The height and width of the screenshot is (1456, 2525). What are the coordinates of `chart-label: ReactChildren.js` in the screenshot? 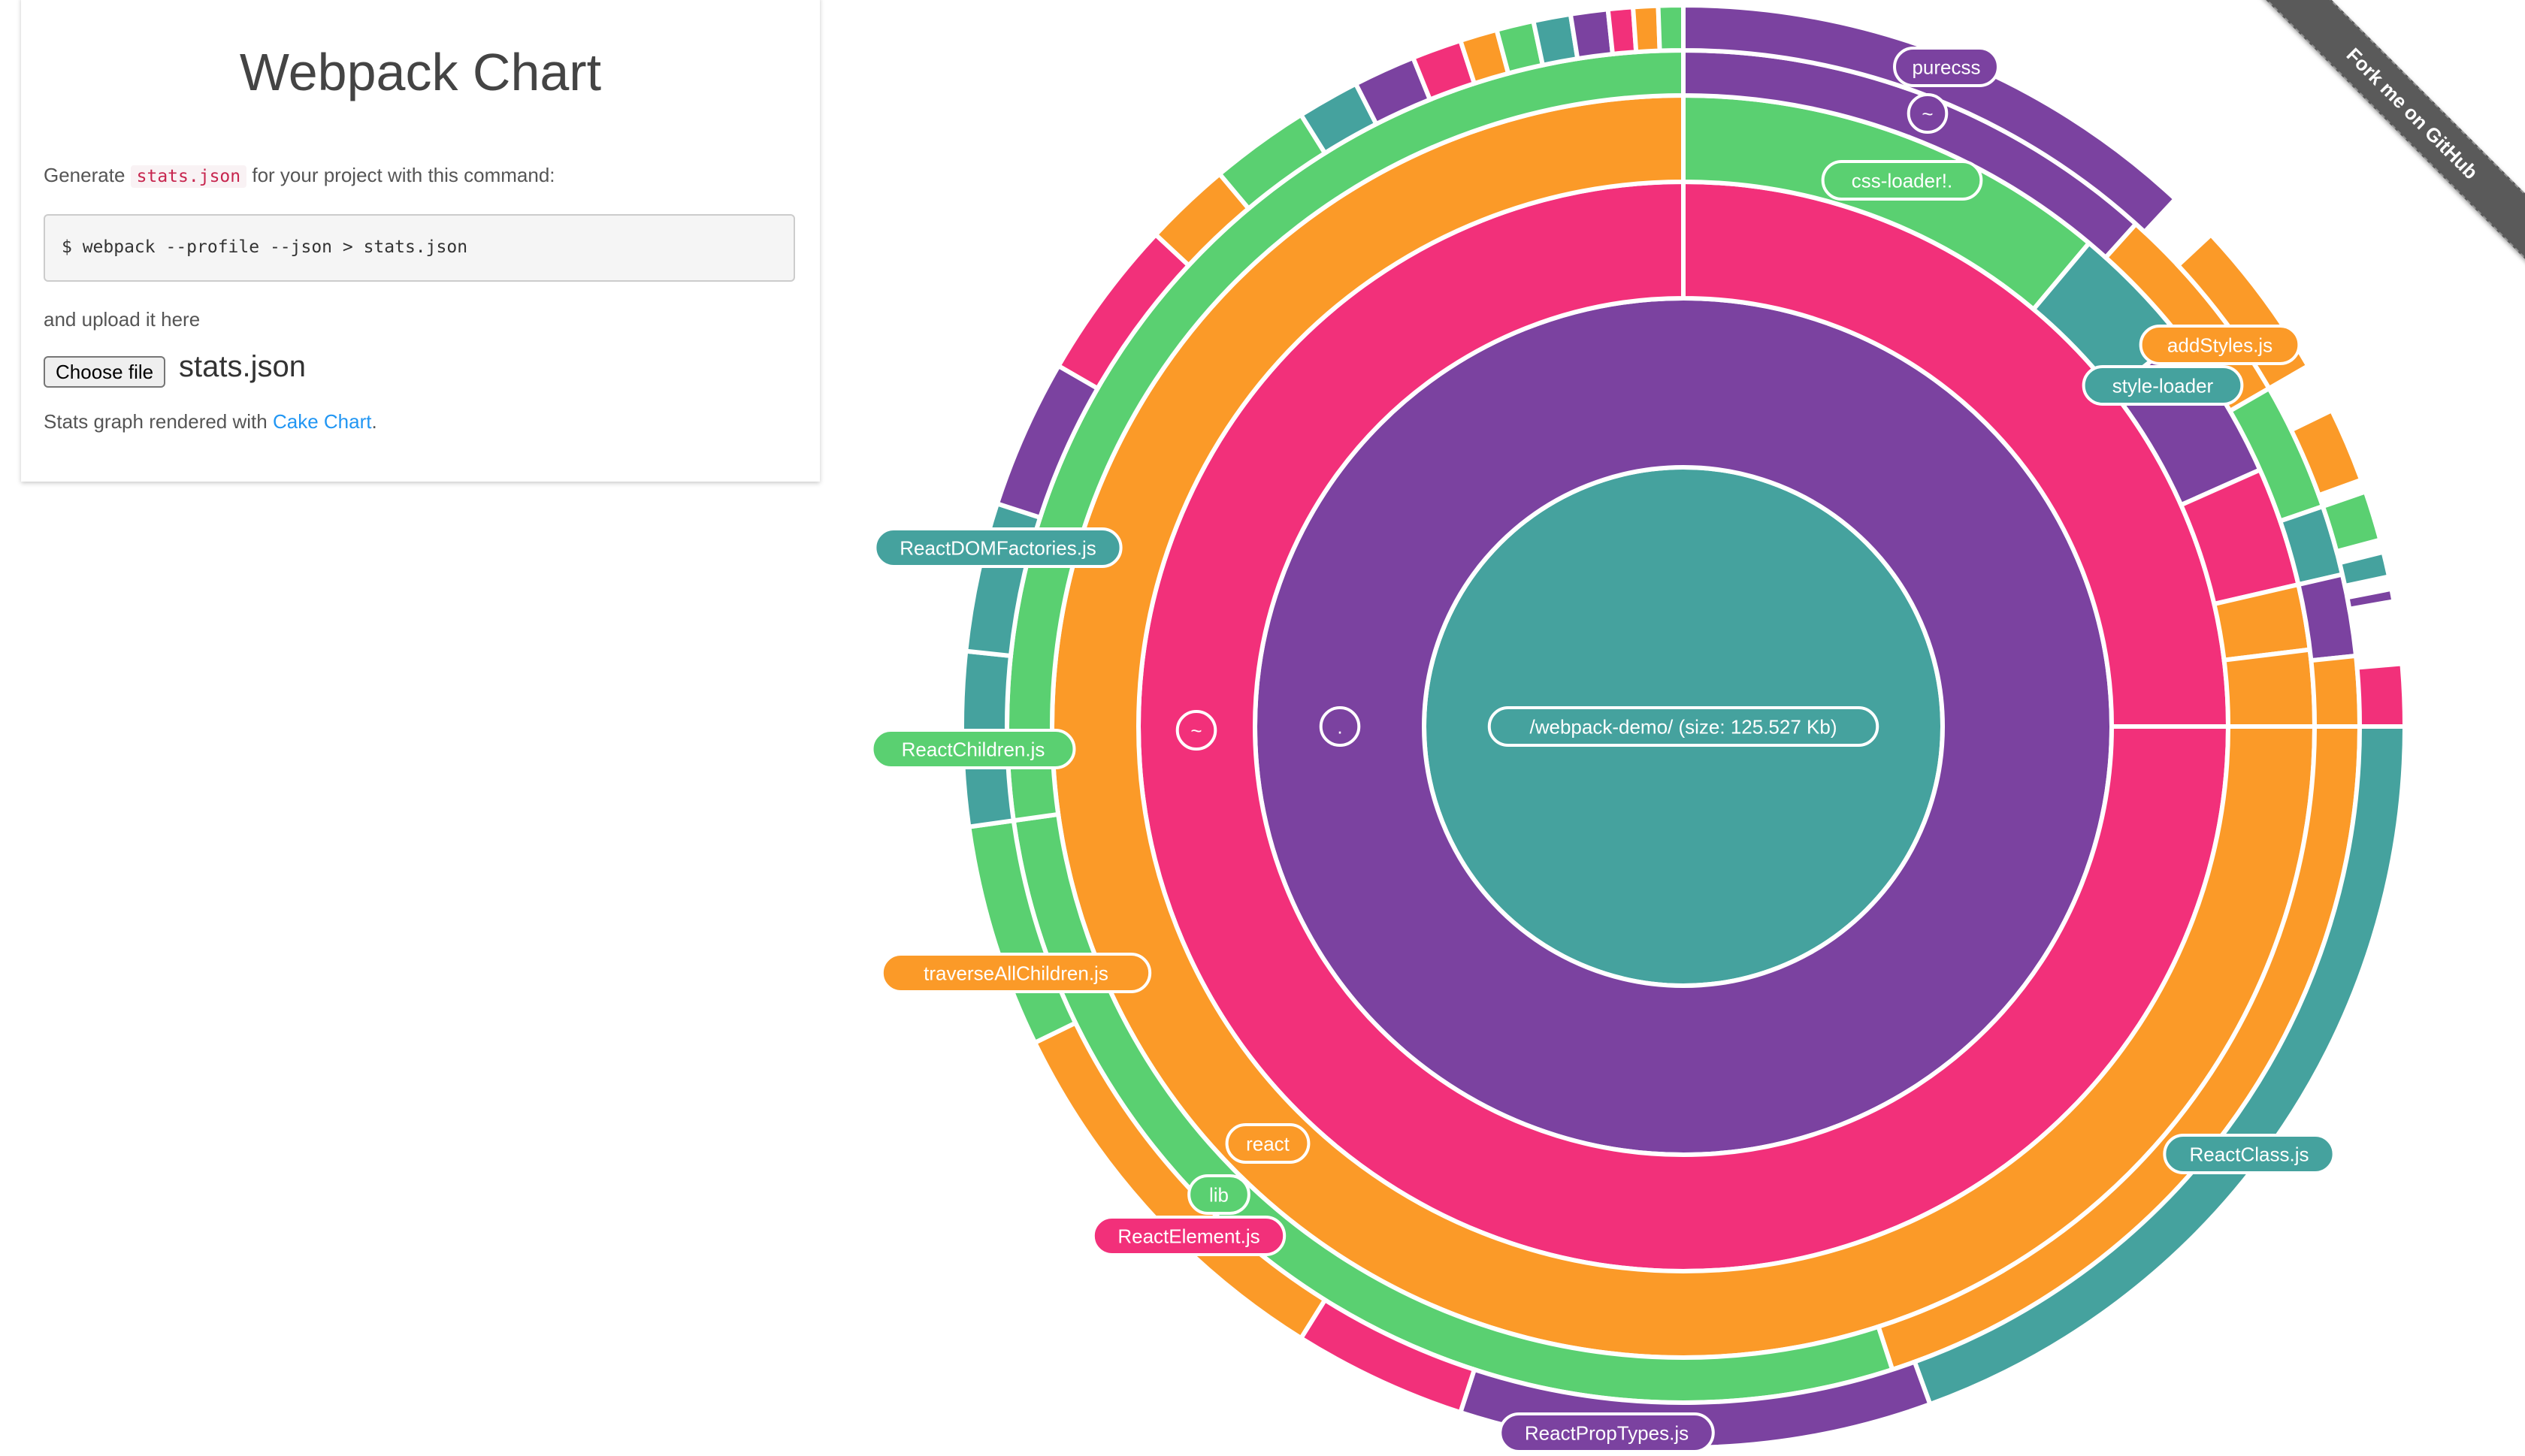 It's located at (973, 749).